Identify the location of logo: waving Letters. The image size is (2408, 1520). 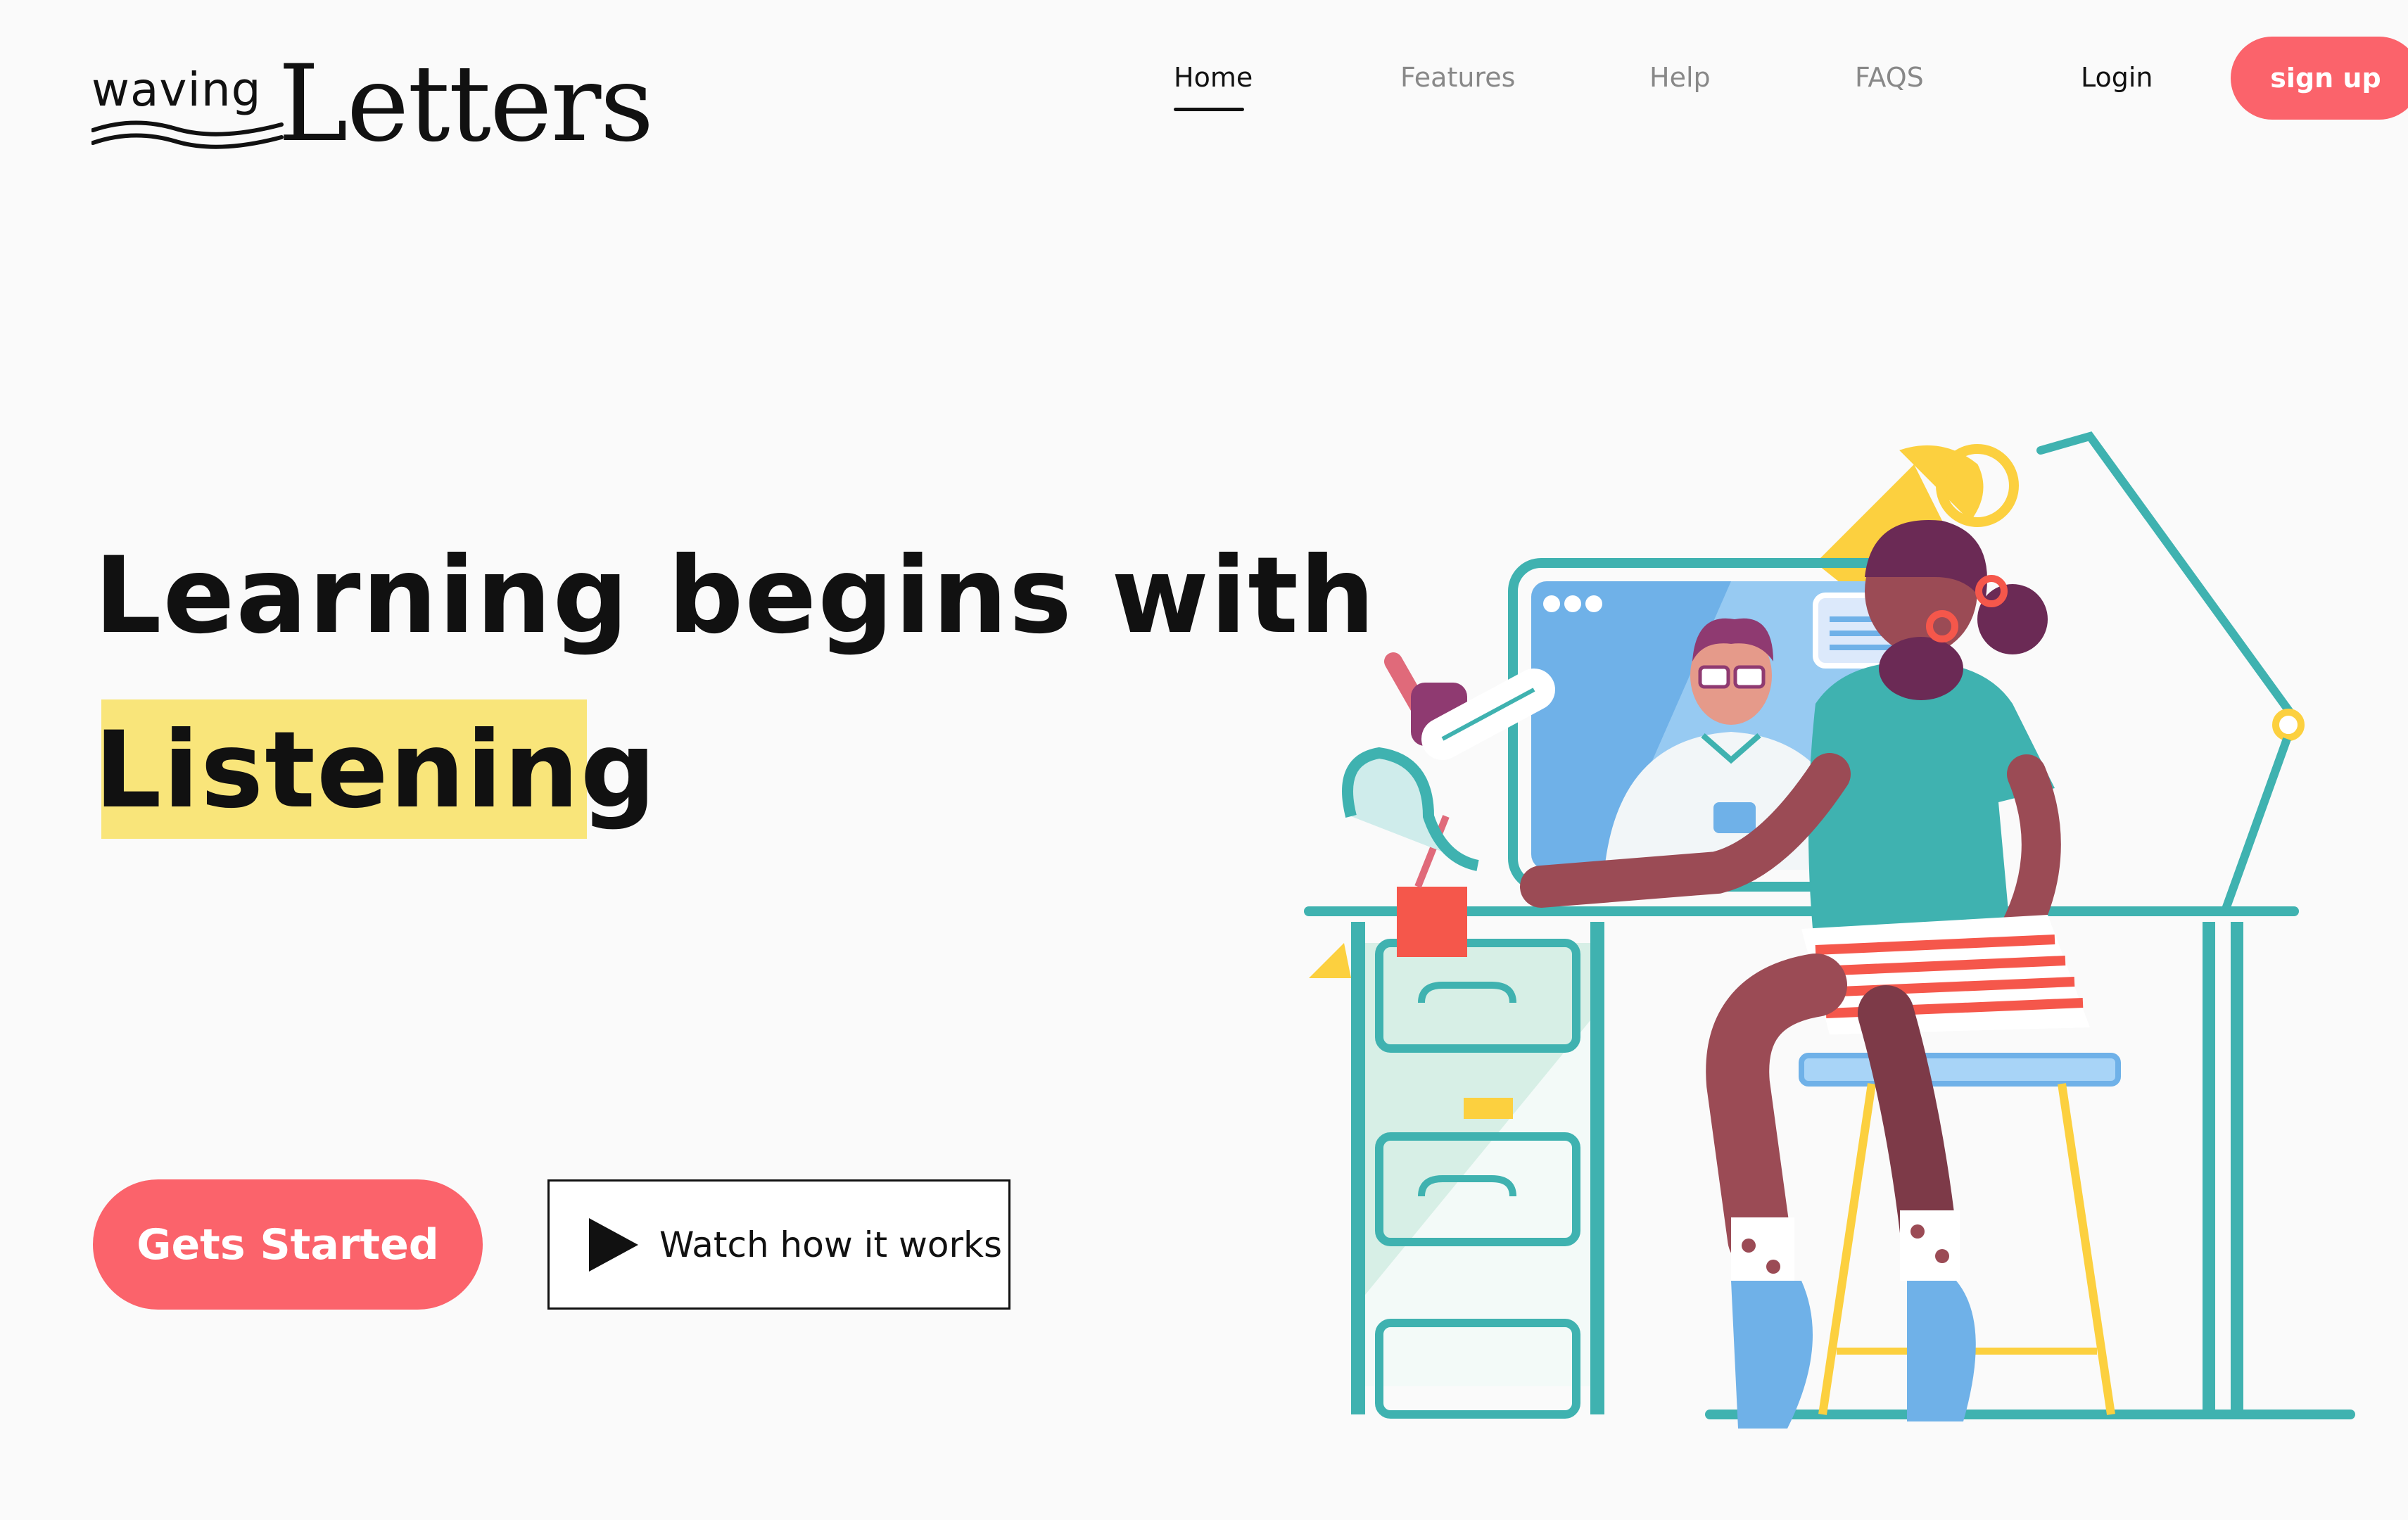
(372, 108).